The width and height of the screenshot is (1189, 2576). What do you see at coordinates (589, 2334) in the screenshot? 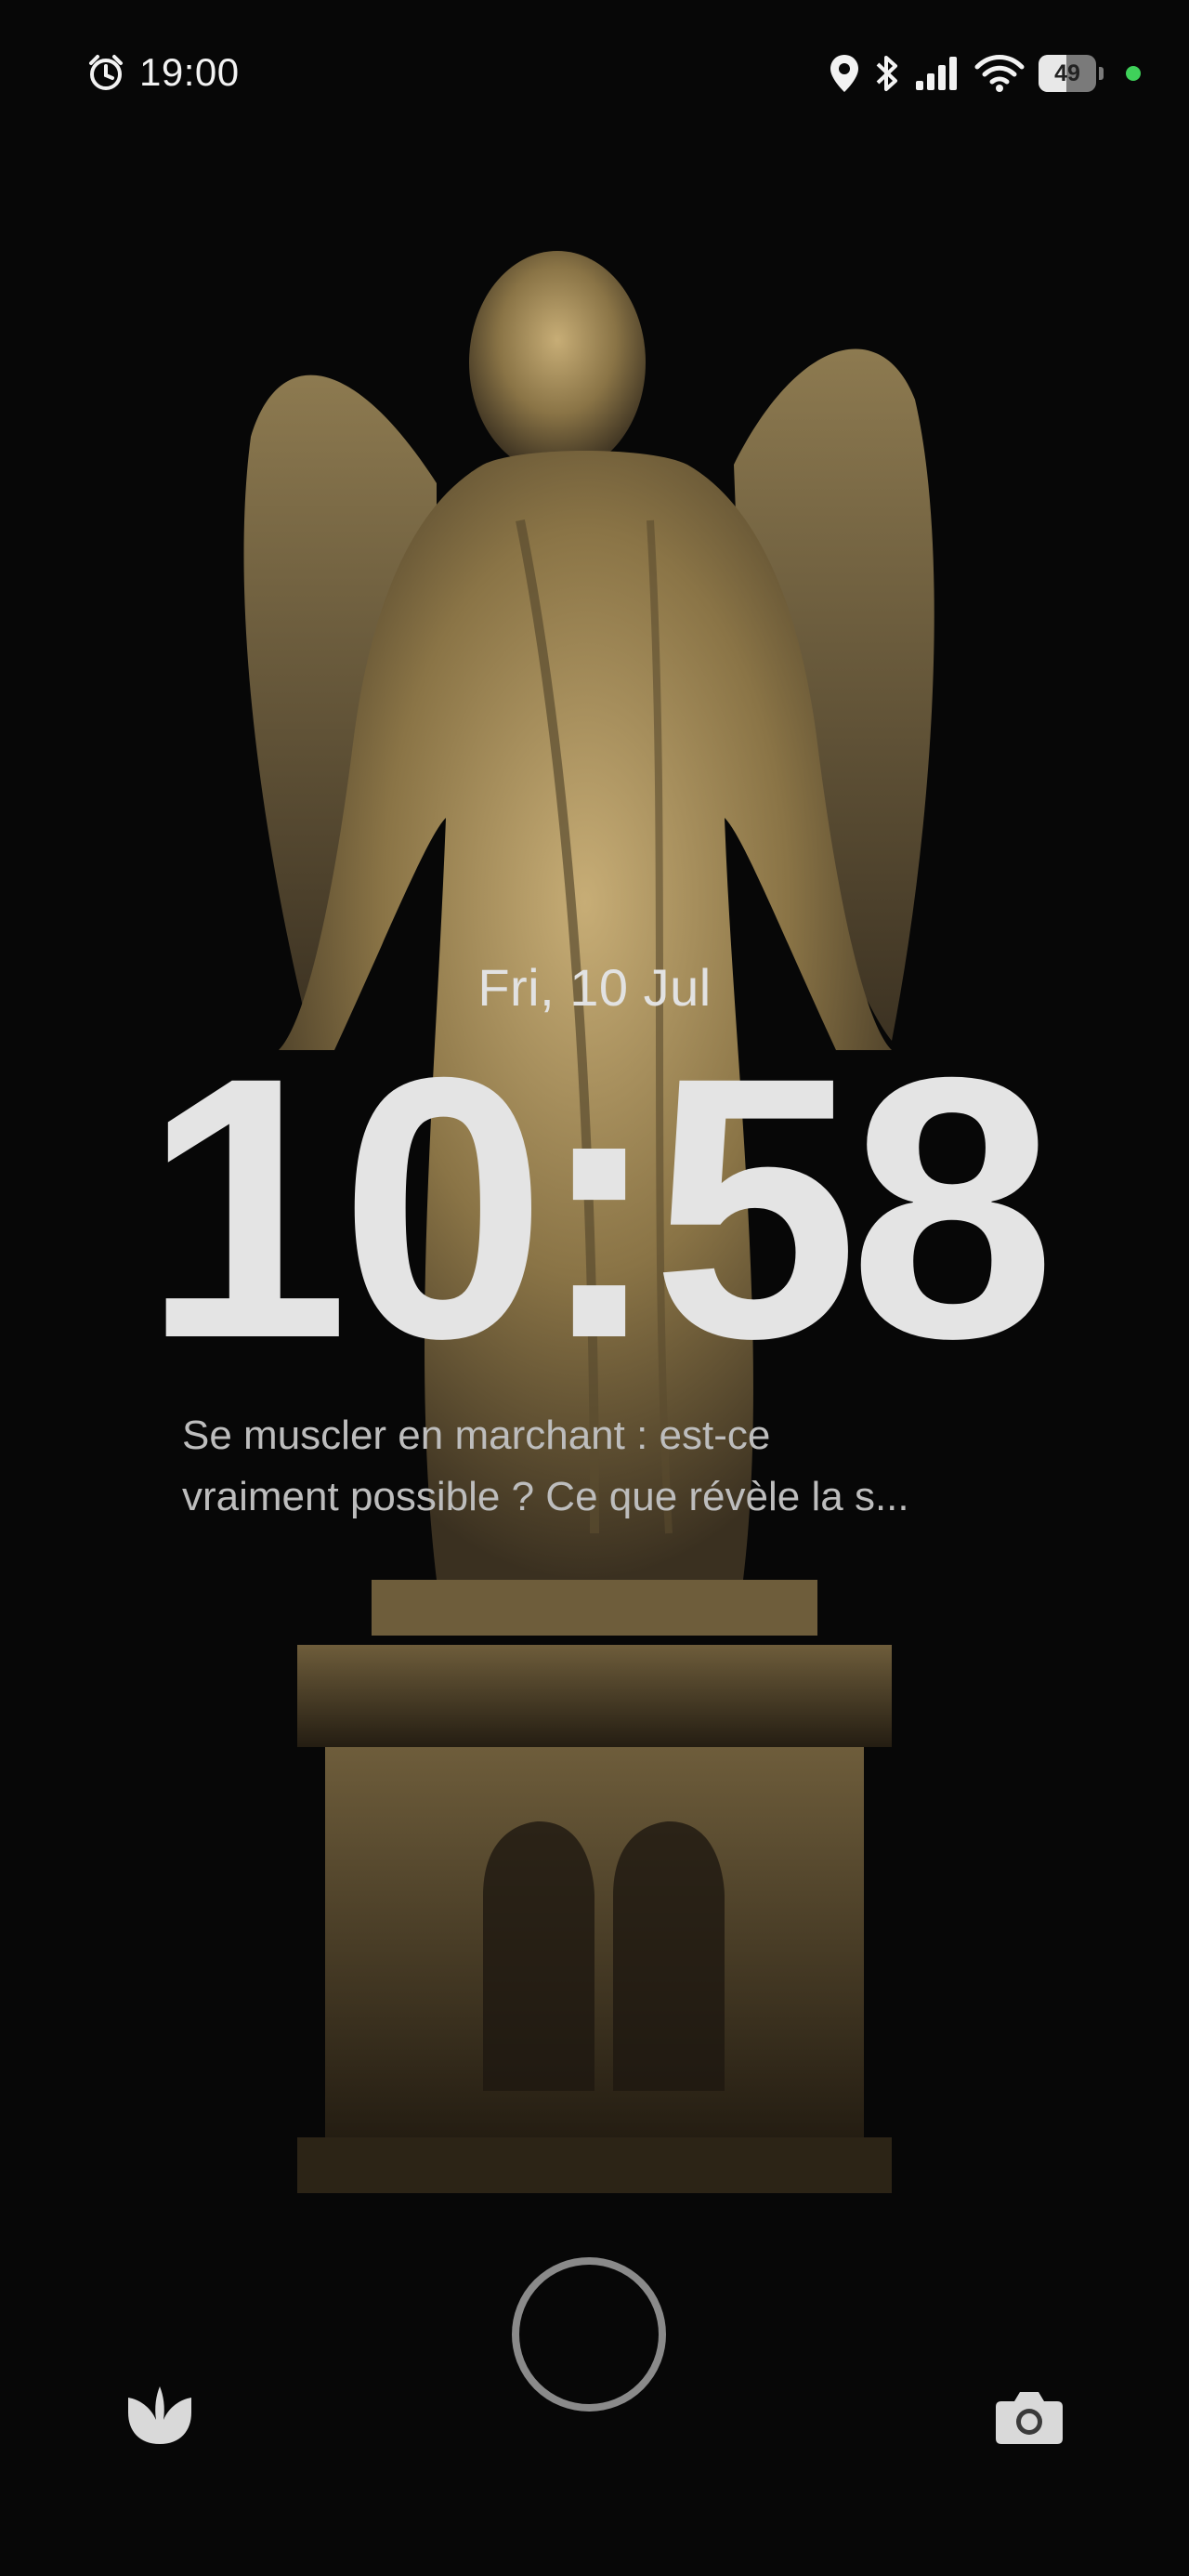
I see `fingerprint-ring` at bounding box center [589, 2334].